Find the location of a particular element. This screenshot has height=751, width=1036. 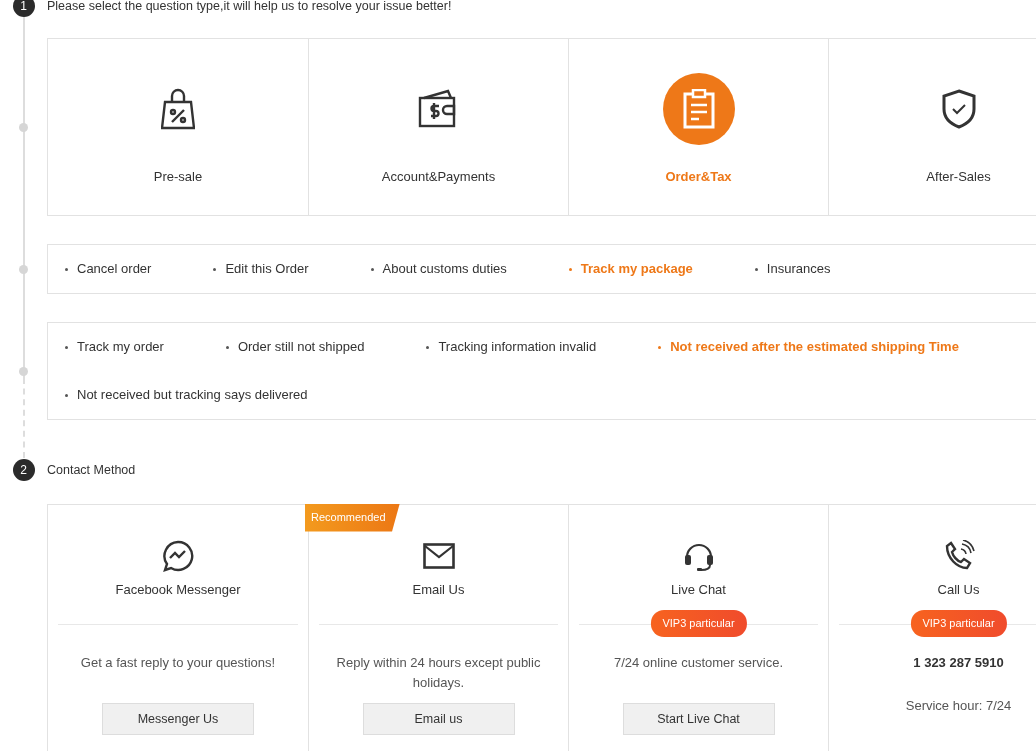

step-title: Contact Method is located at coordinates (92, 470).